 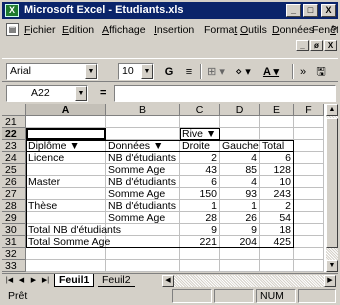 What do you see at coordinates (200, 218) in the screenshot?
I see `cell-c29: 28` at bounding box center [200, 218].